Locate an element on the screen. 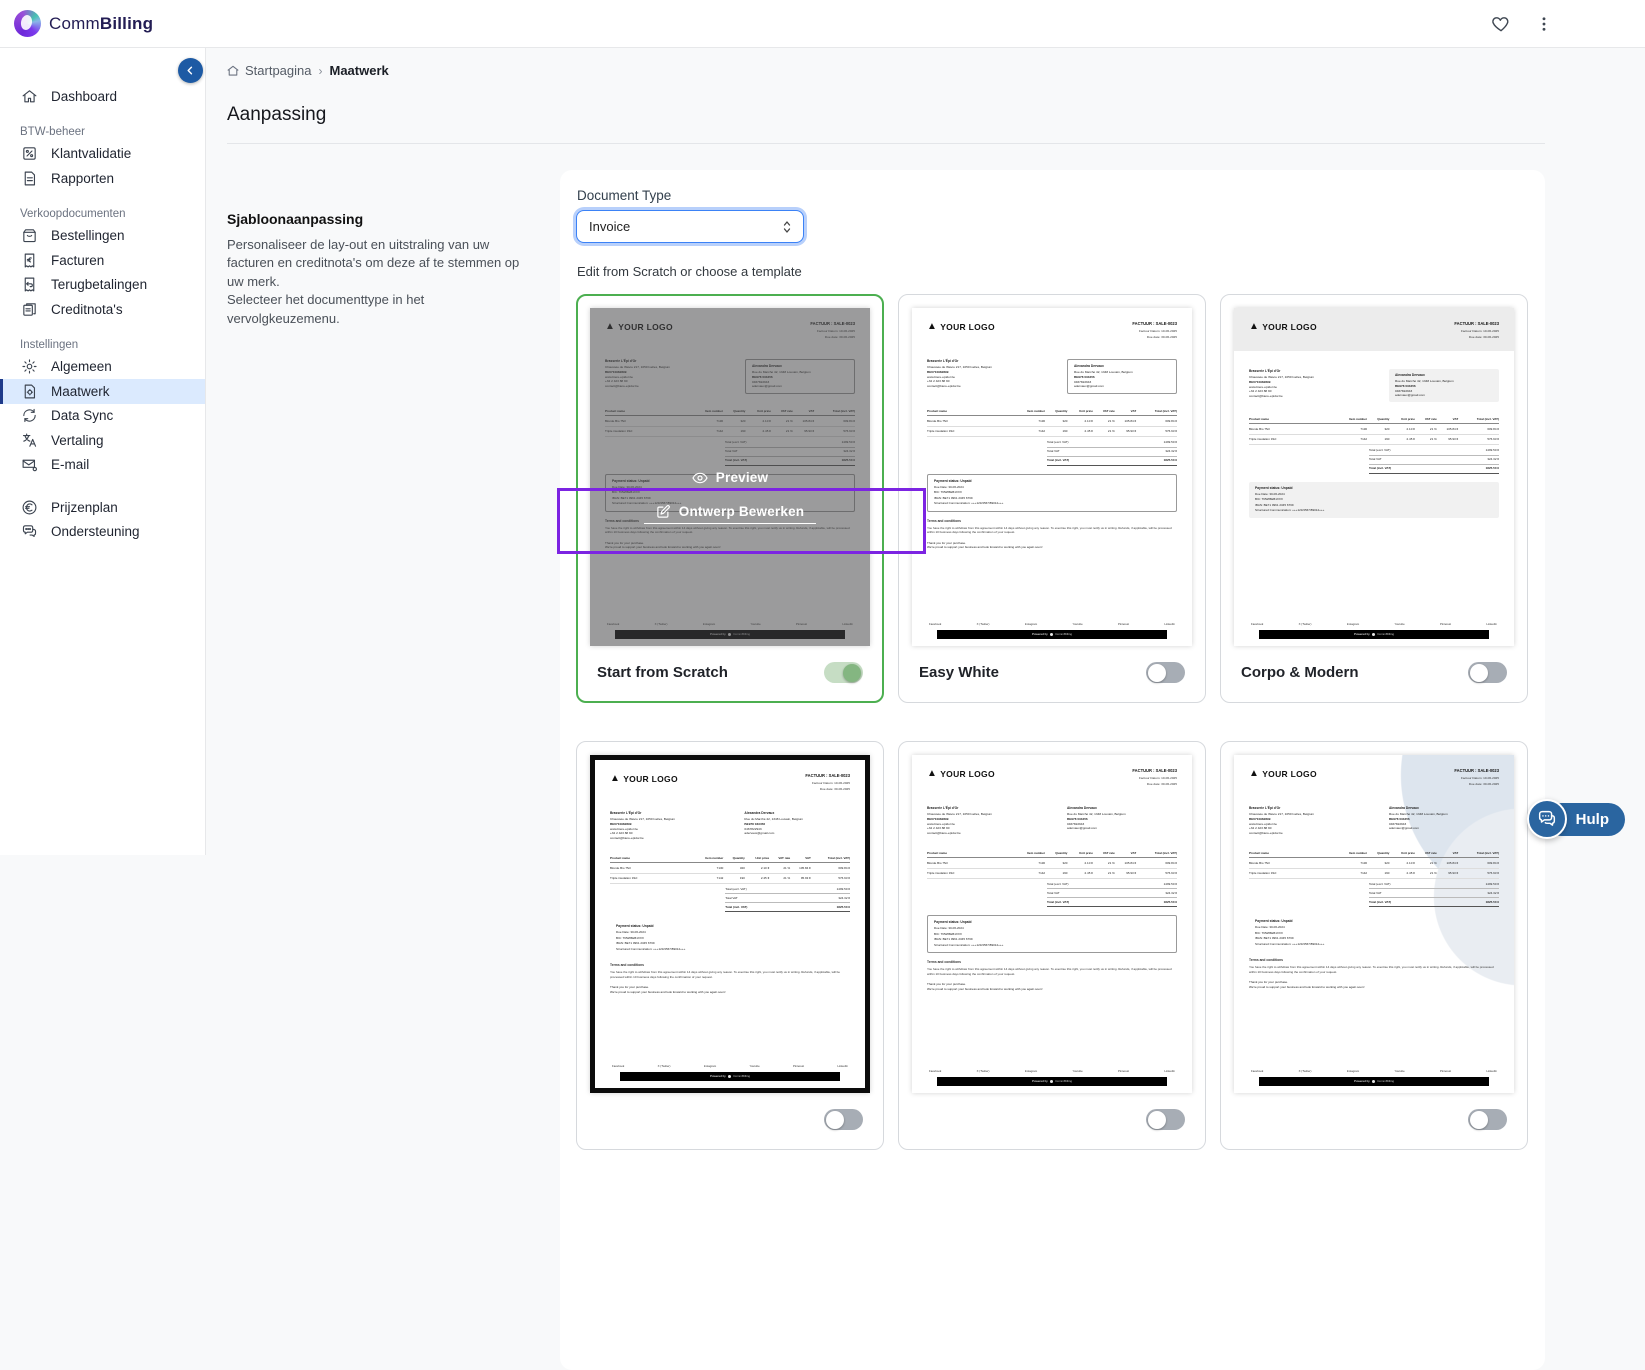 Image resolution: width=1645 pixels, height=1370 pixels. document-type-select: Invoice is located at coordinates (690, 226).